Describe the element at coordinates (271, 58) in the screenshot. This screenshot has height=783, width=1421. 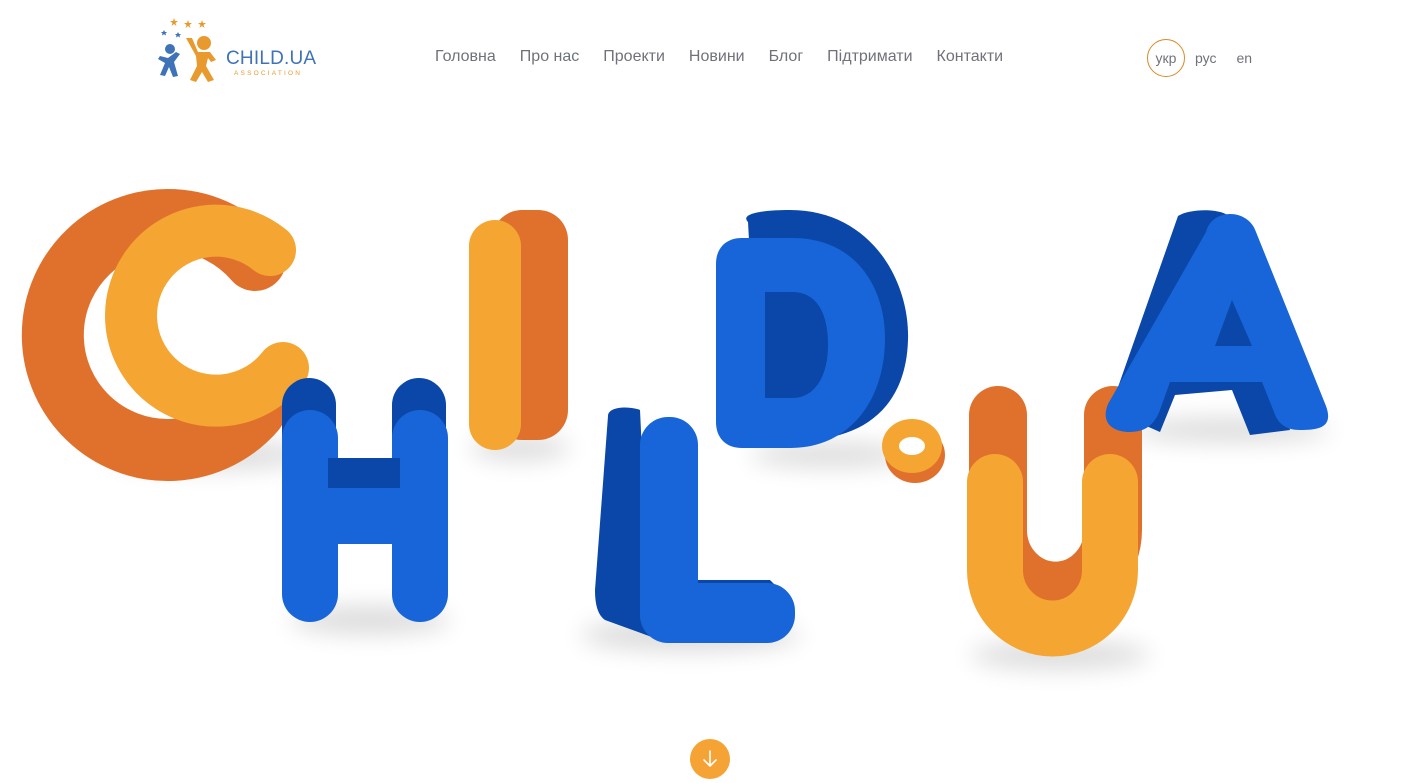
I see `brand-name: CHILD.UA` at that location.